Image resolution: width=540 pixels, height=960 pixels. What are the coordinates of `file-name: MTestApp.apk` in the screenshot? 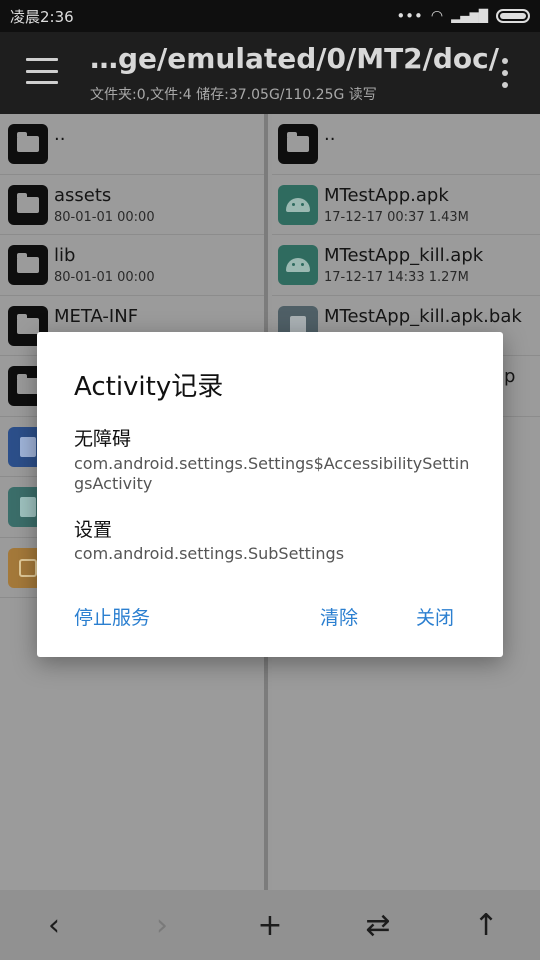 It's located at (386, 195).